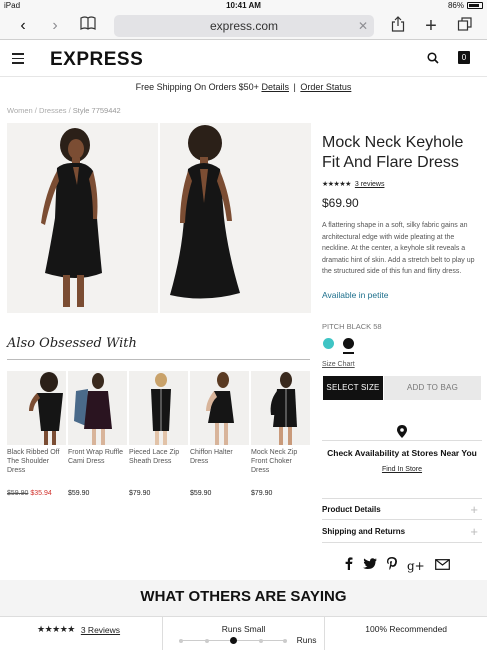  What do you see at coordinates (72, 343) in the screenshot?
I see `also-obsessed-heading: Also Obsessed With` at bounding box center [72, 343].